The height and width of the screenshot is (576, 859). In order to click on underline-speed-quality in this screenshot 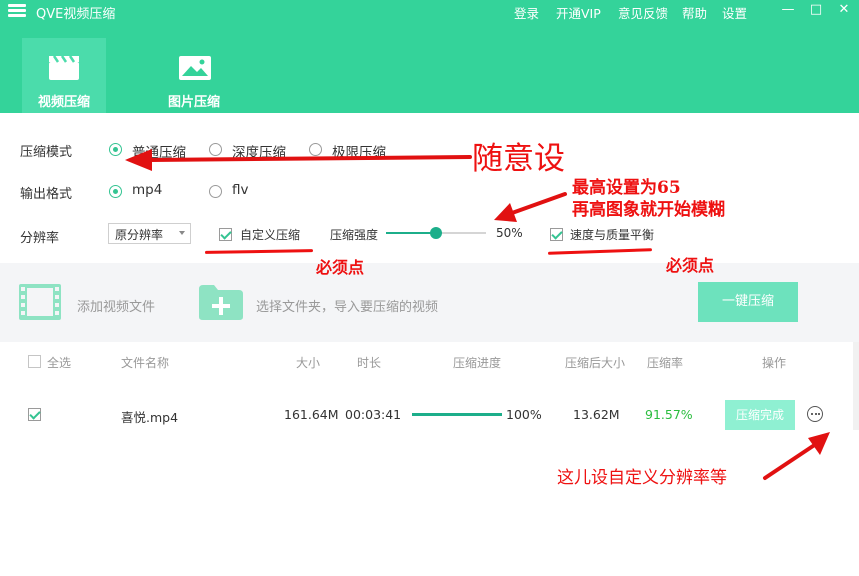, I will do `click(600, 251)`.